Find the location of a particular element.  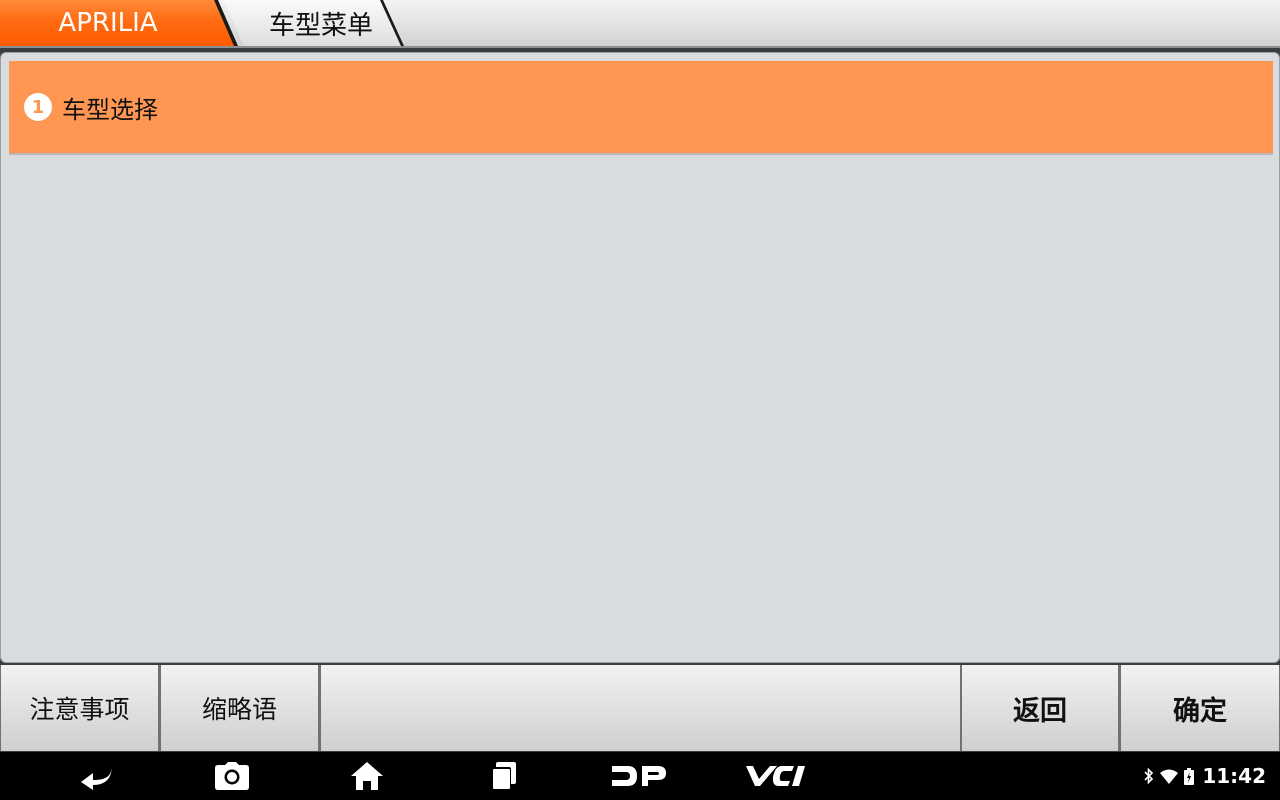

breadcrumb-item-model-menu: 车型菜单 is located at coordinates (314, 23).